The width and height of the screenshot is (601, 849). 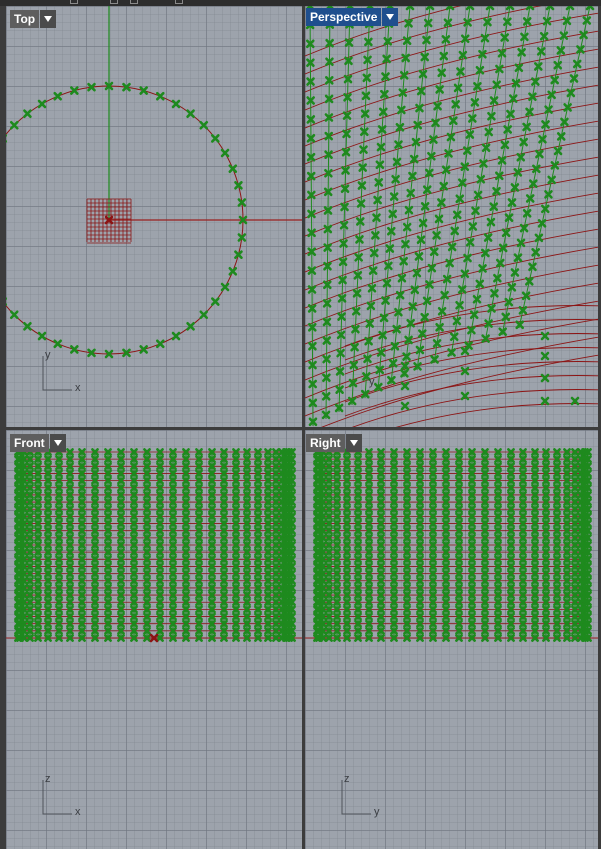 I want to click on right-viewport-tab: Right, so click(x=334, y=443).